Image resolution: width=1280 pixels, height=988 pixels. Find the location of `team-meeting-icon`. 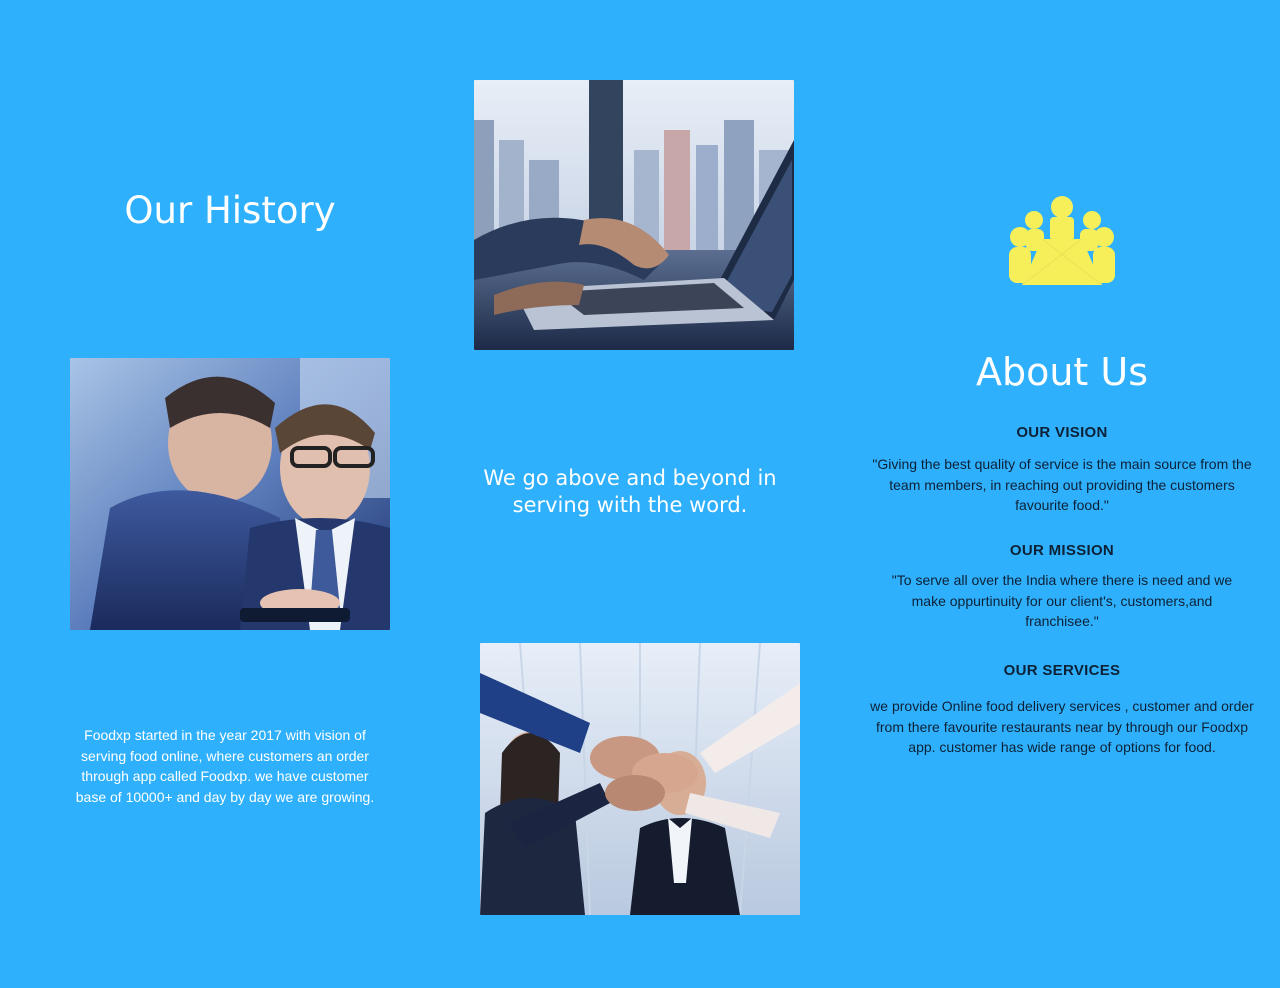

team-meeting-icon is located at coordinates (1062, 241).